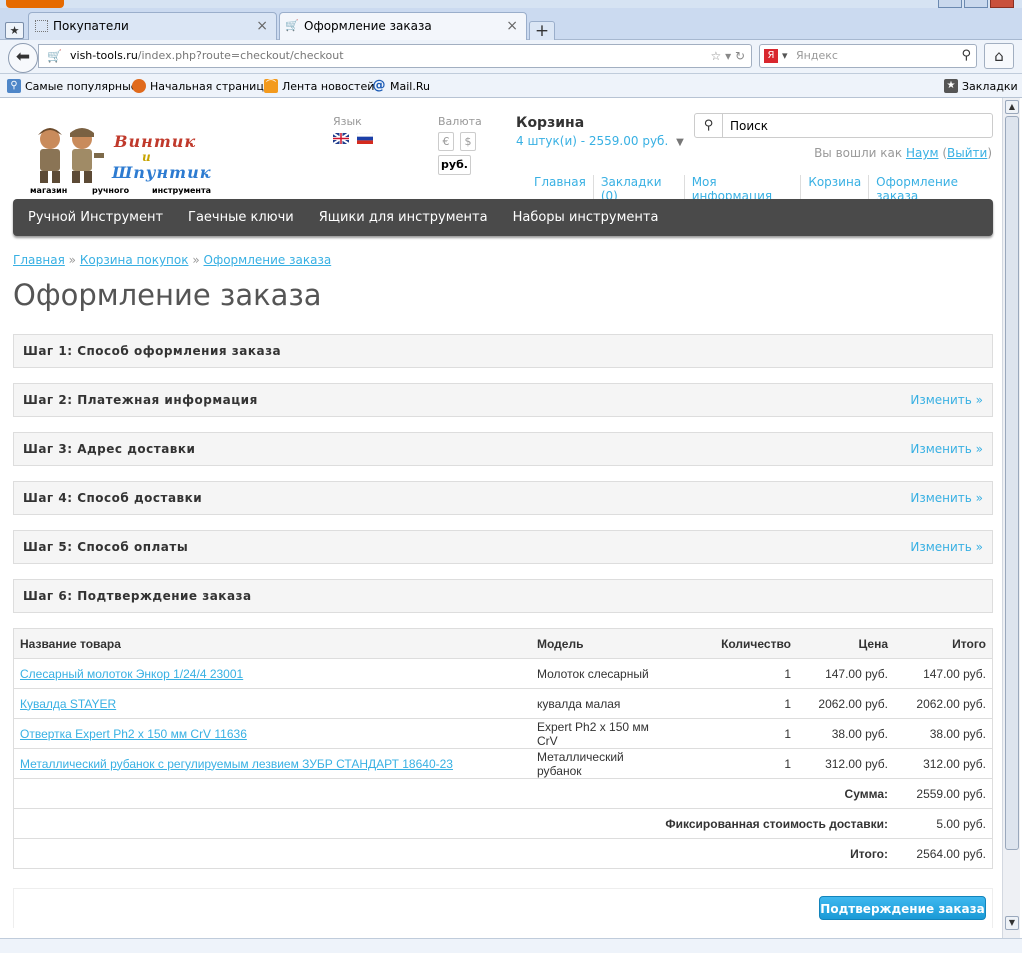  Describe the element at coordinates (167, 295) in the screenshot. I see `page-title: Оформление заказа` at that location.